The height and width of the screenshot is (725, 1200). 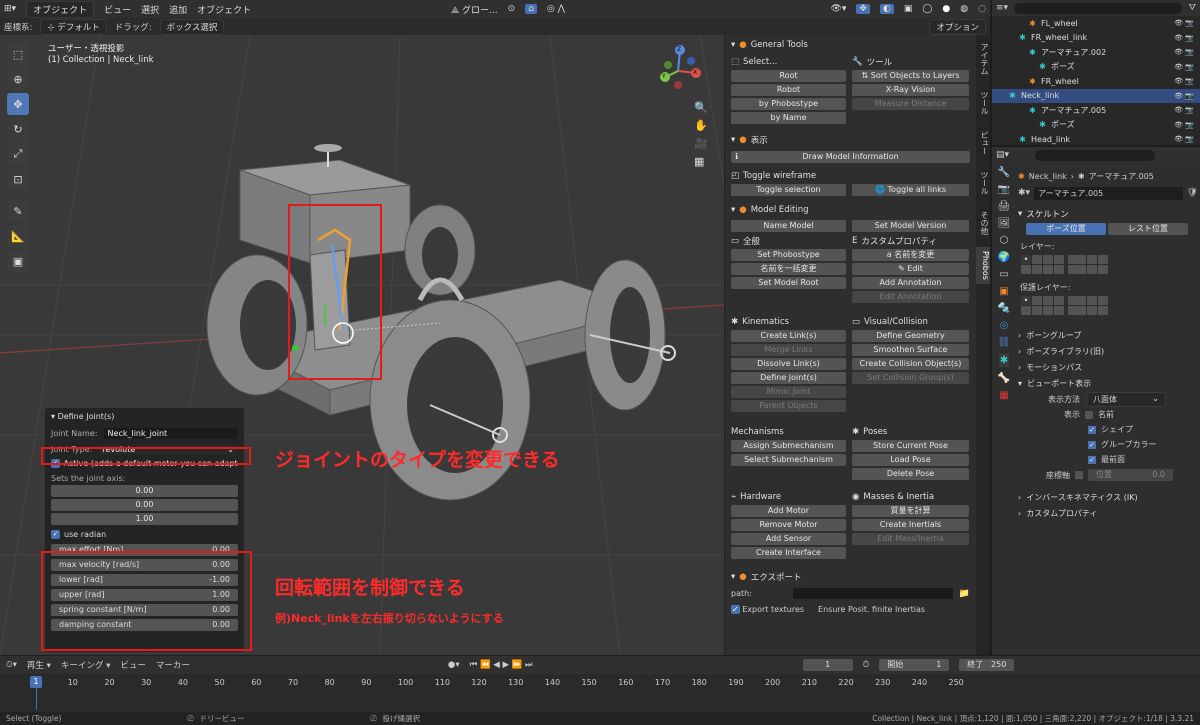 What do you see at coordinates (910, 336) in the screenshot?
I see `define-geometry-button: Define Geometry` at bounding box center [910, 336].